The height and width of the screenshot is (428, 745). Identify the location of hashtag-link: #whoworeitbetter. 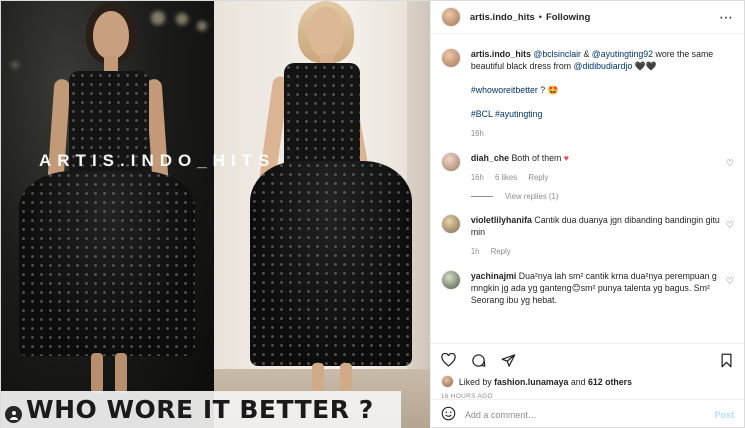
(504, 90).